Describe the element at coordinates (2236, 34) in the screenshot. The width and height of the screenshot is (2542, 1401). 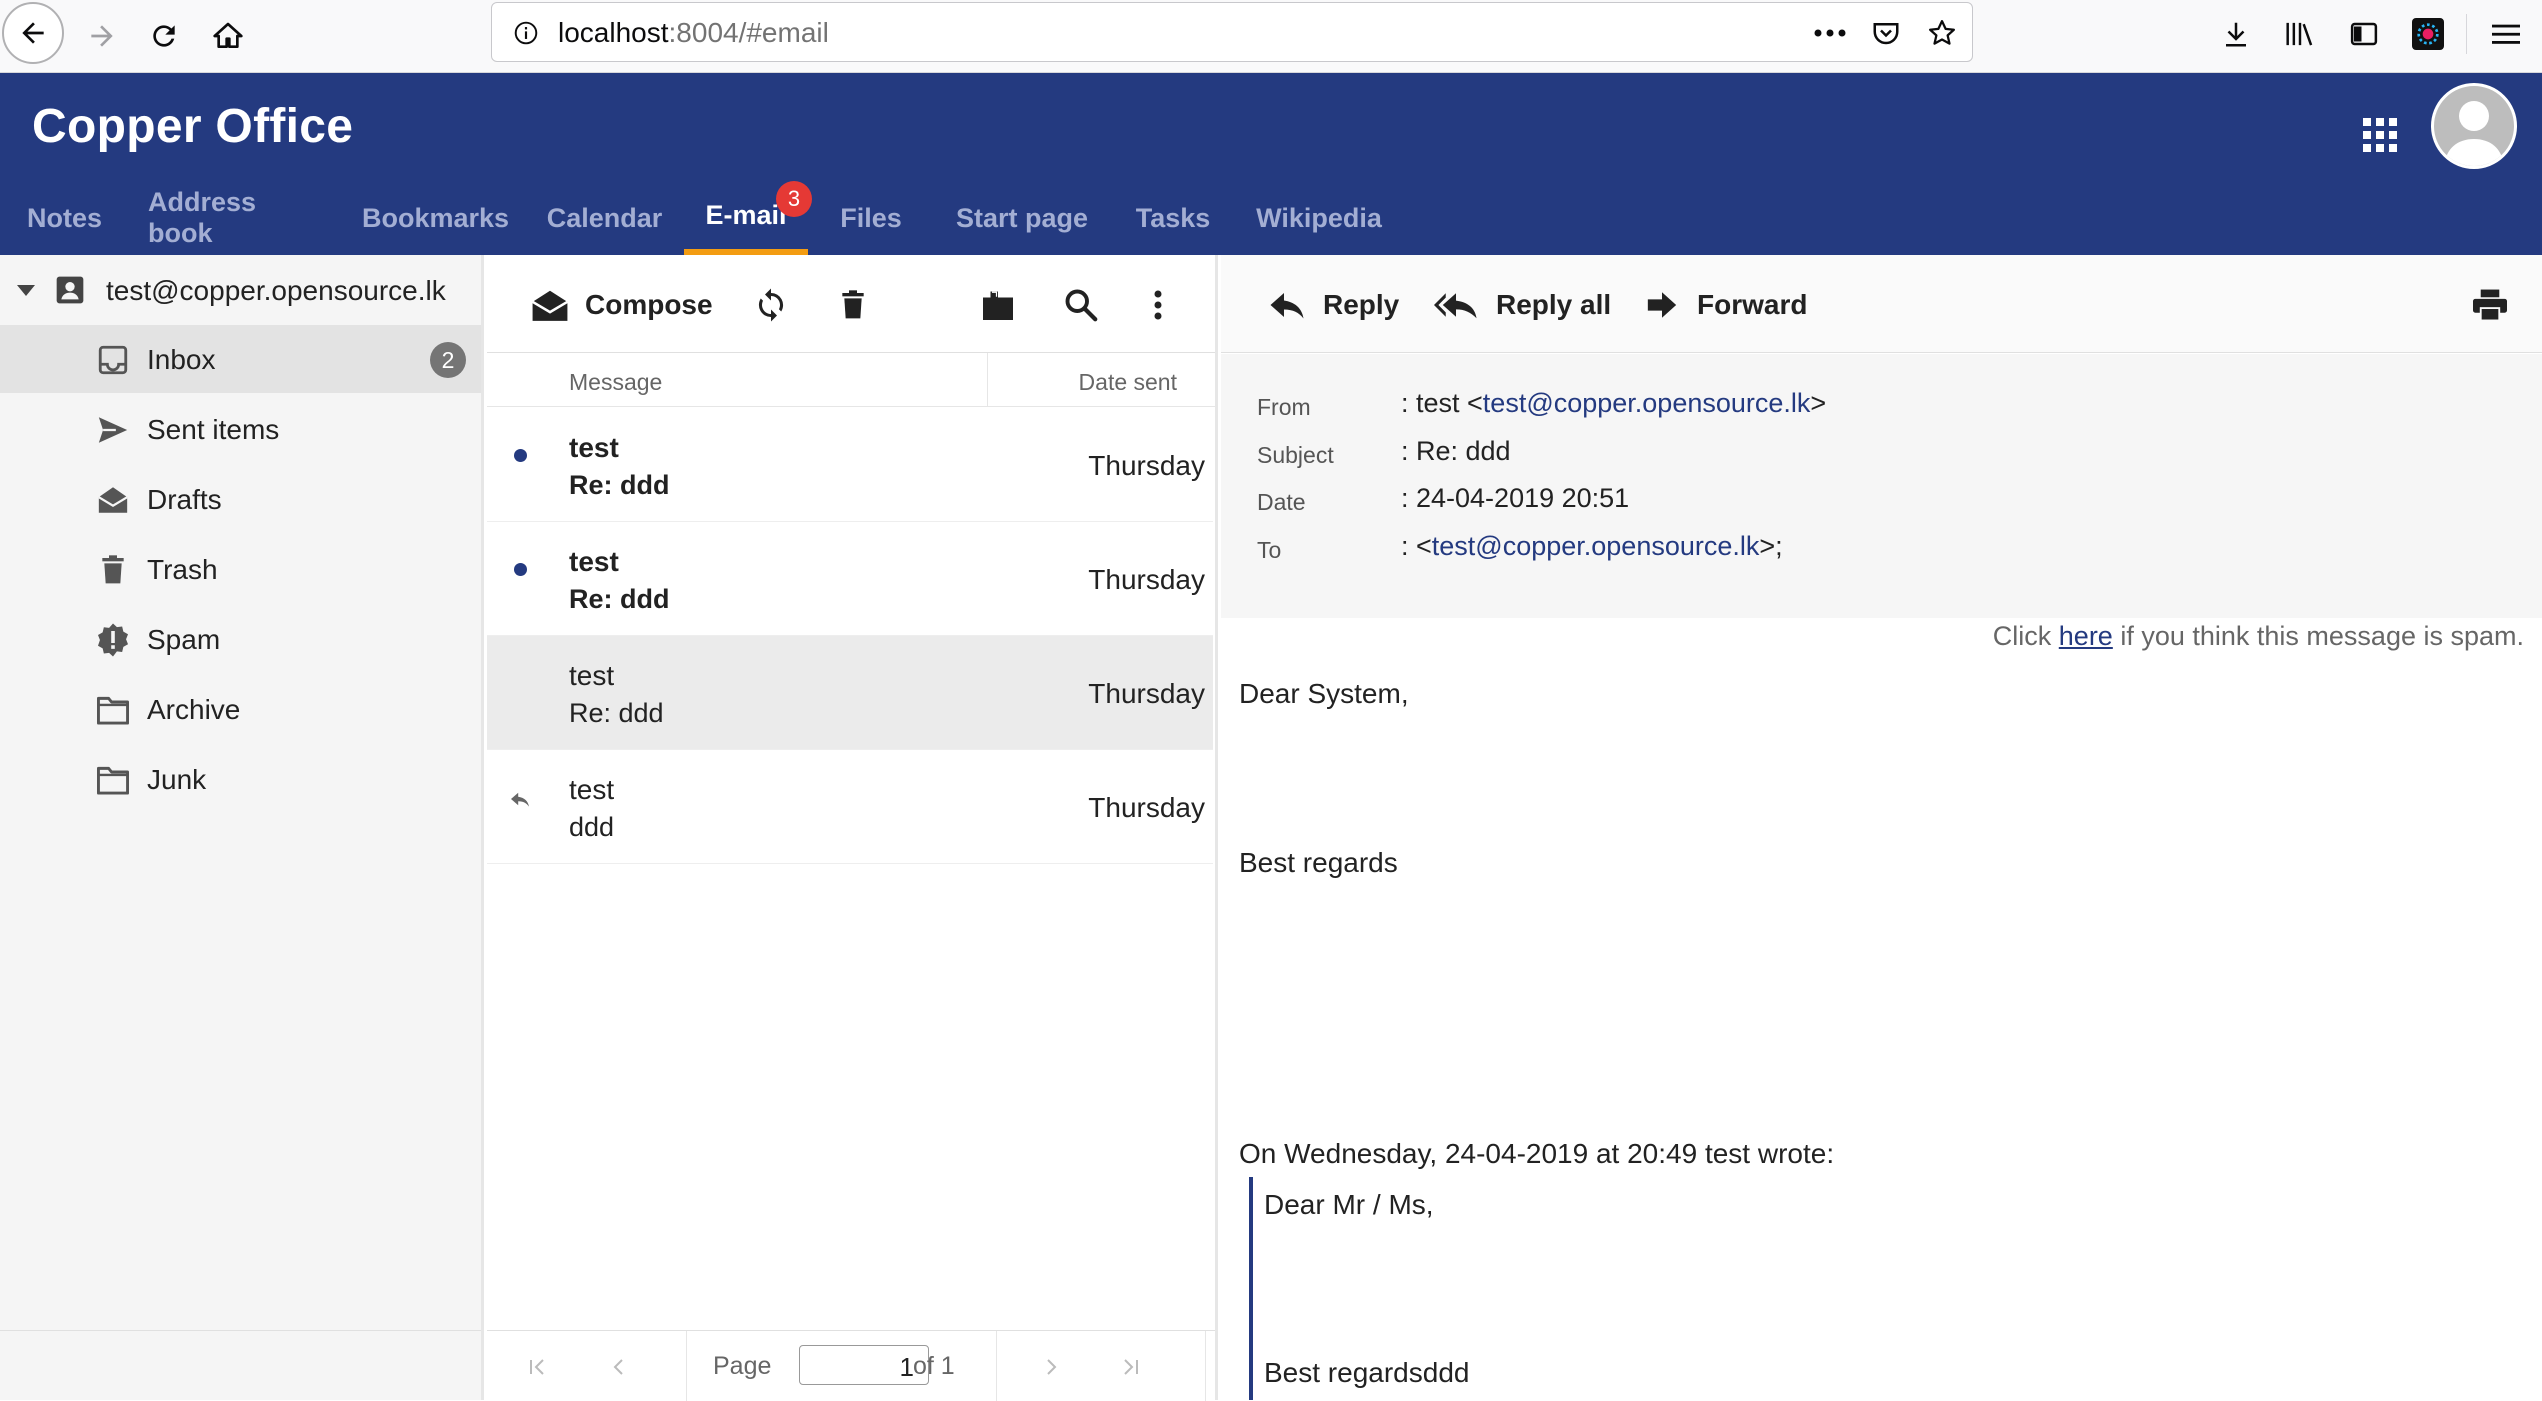
I see `downloads-icon` at that location.